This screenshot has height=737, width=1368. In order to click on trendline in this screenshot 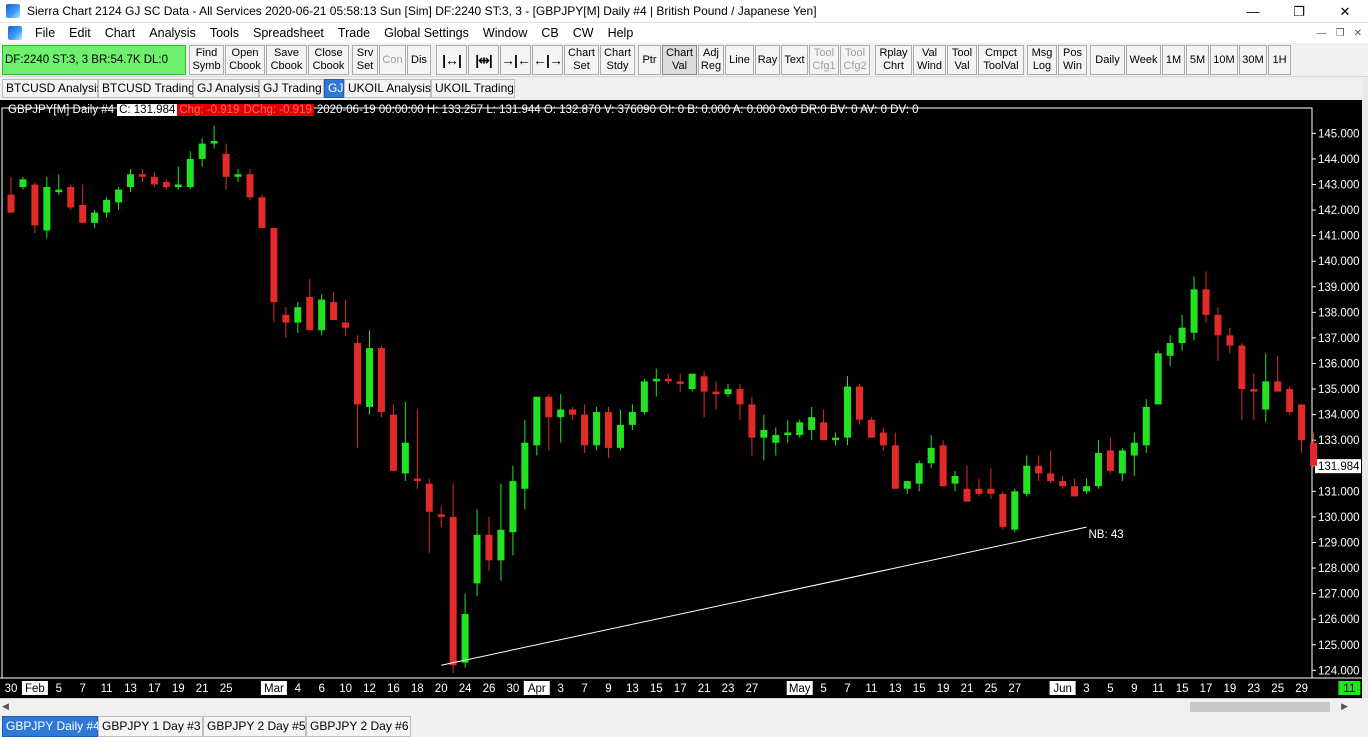, I will do `click(764, 596)`.